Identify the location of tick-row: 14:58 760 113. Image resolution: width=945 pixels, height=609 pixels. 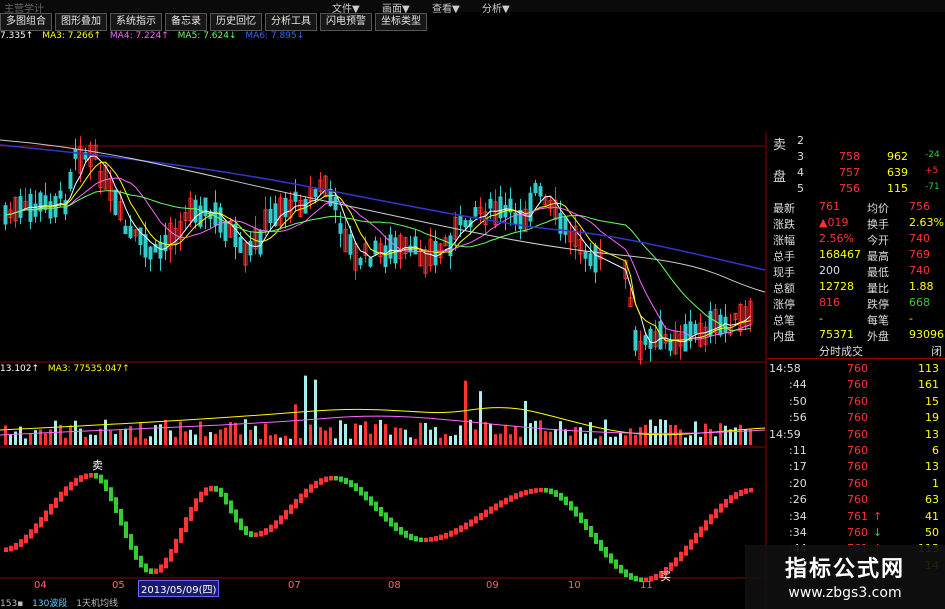
(856, 370).